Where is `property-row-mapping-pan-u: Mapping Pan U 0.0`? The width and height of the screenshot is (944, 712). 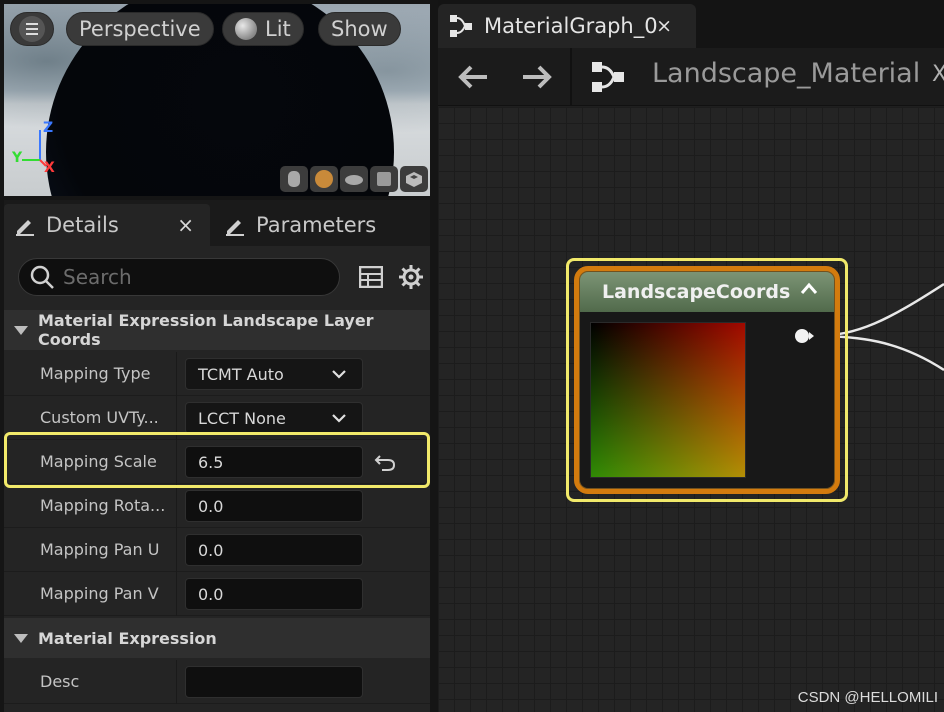
property-row-mapping-pan-u: Mapping Pan U 0.0 is located at coordinates (217, 550).